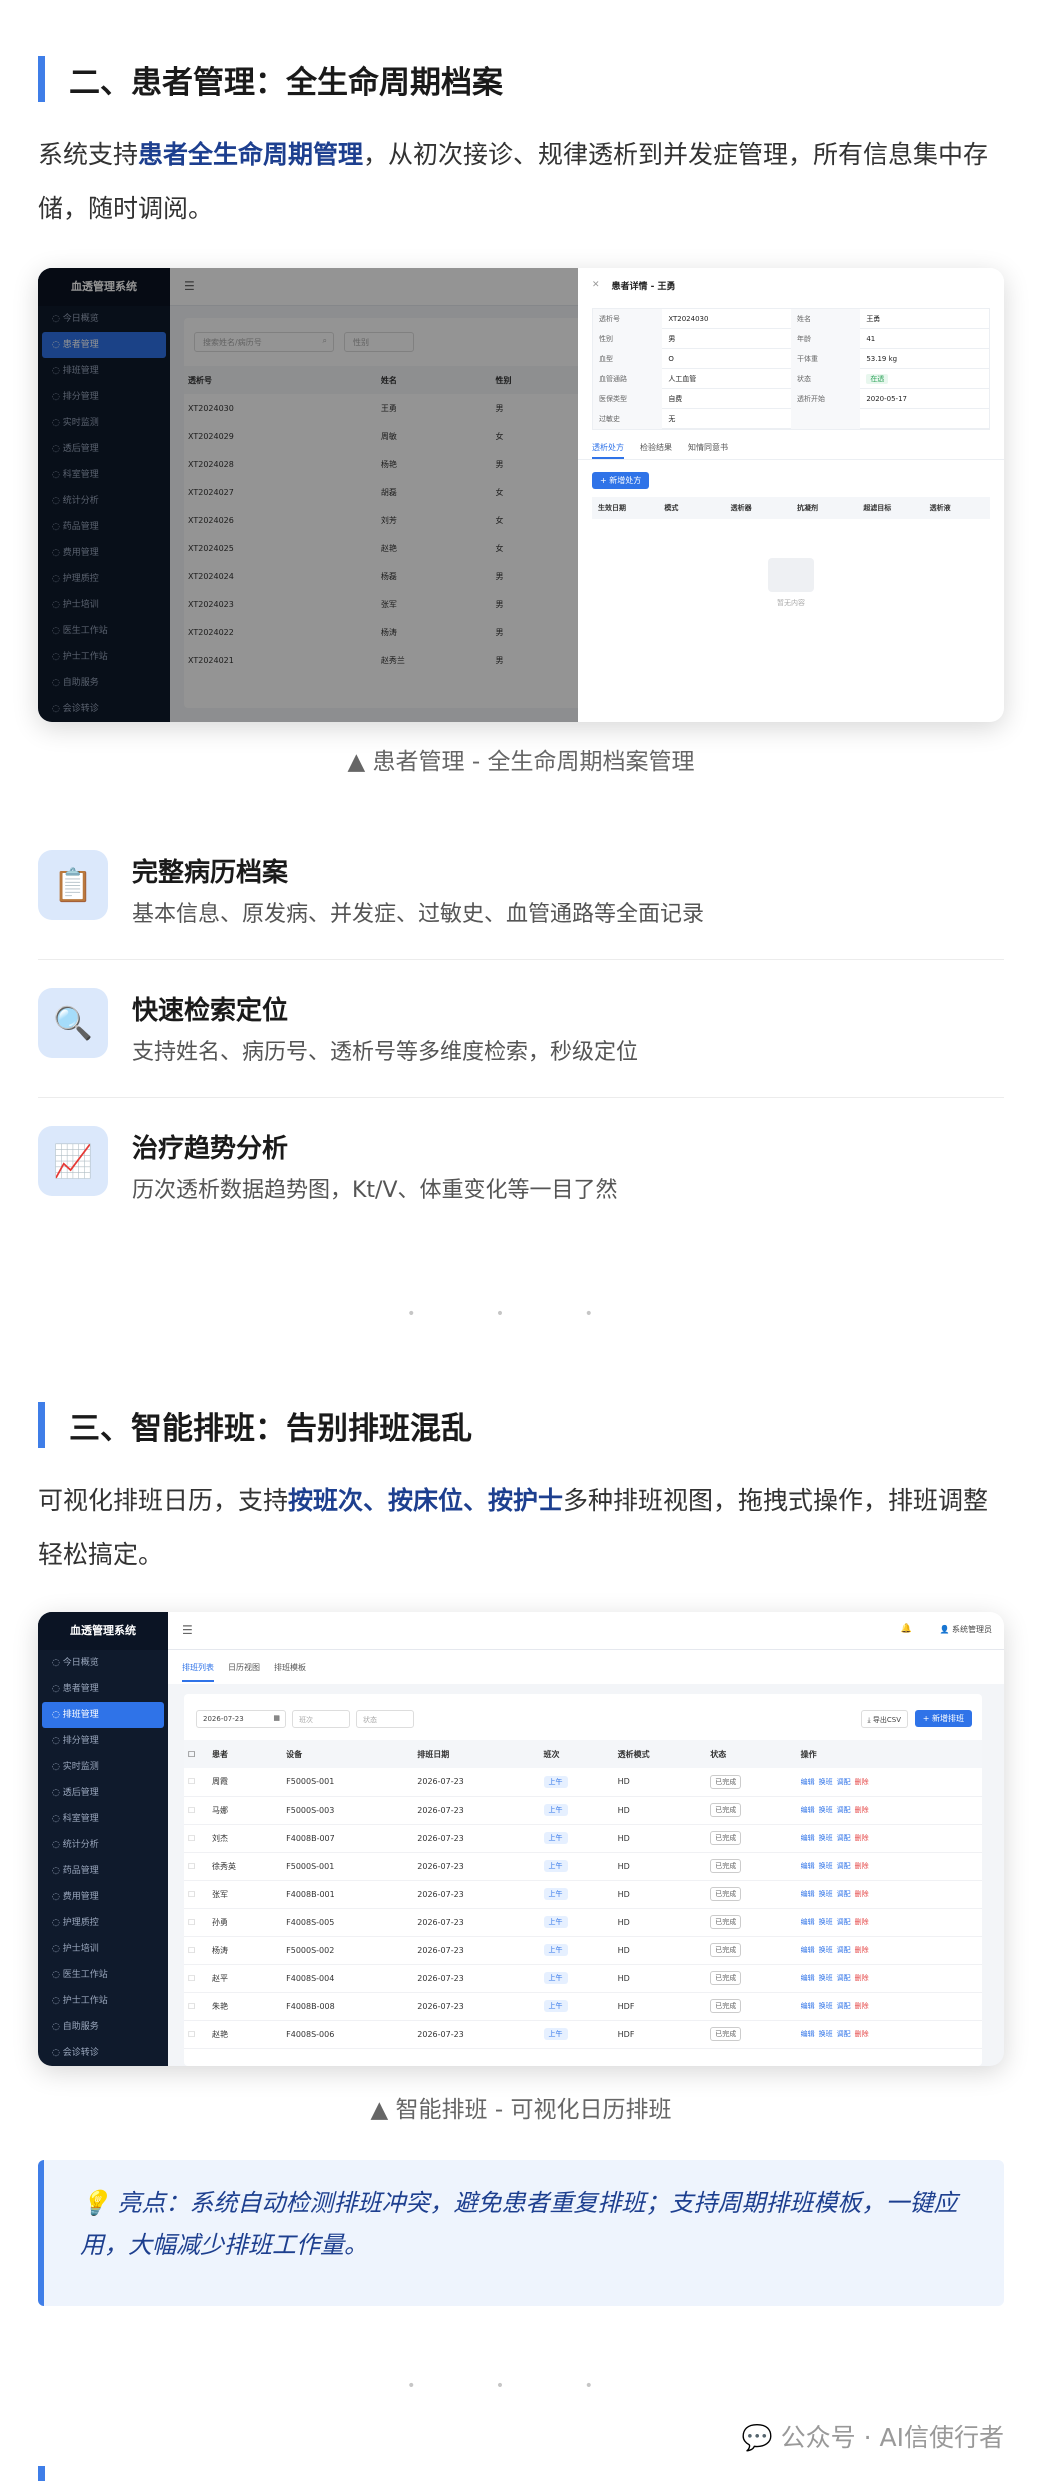 This screenshot has width=1038, height=2481. Describe the element at coordinates (583, 2006) in the screenshot. I see `table-row: ☐ 朱艳 F4008B-008 2026-07-23 上午 HDF 已完成 编辑 换班 调配 删除` at that location.